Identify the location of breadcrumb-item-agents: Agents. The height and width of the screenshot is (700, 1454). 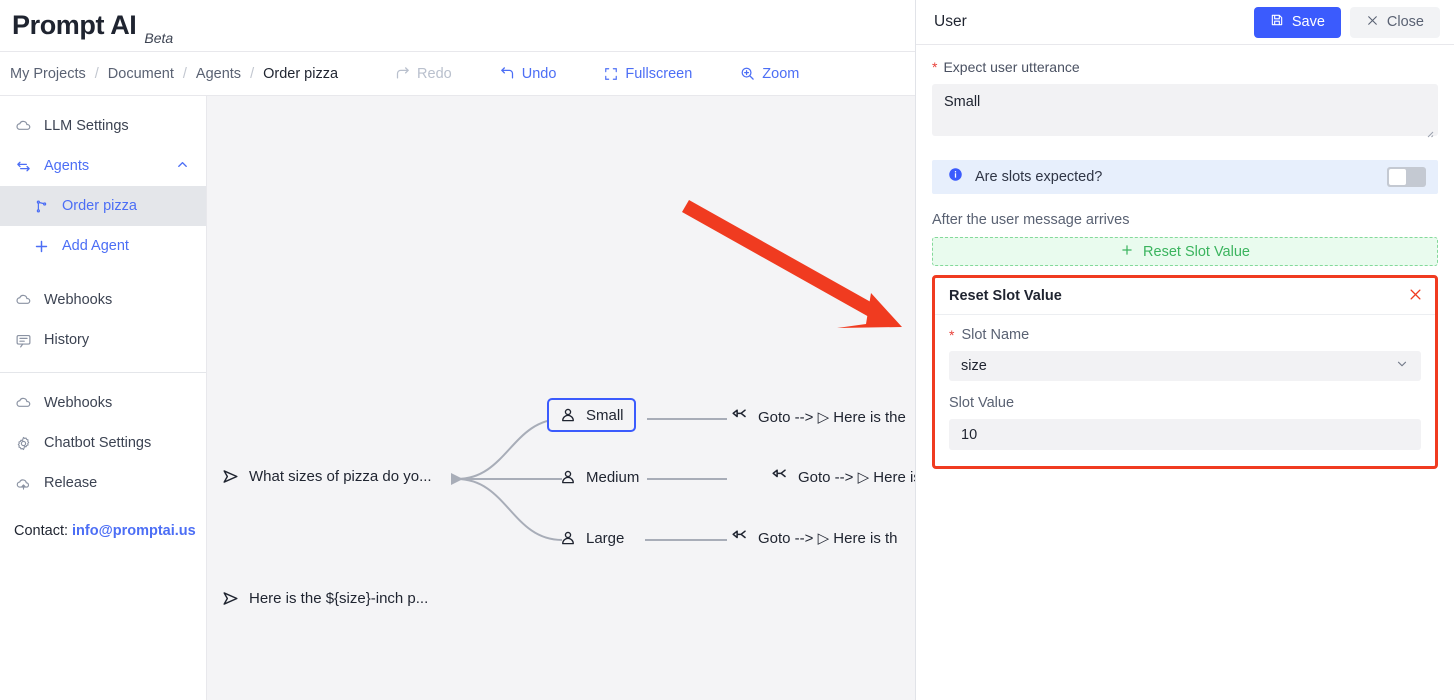
(218, 74).